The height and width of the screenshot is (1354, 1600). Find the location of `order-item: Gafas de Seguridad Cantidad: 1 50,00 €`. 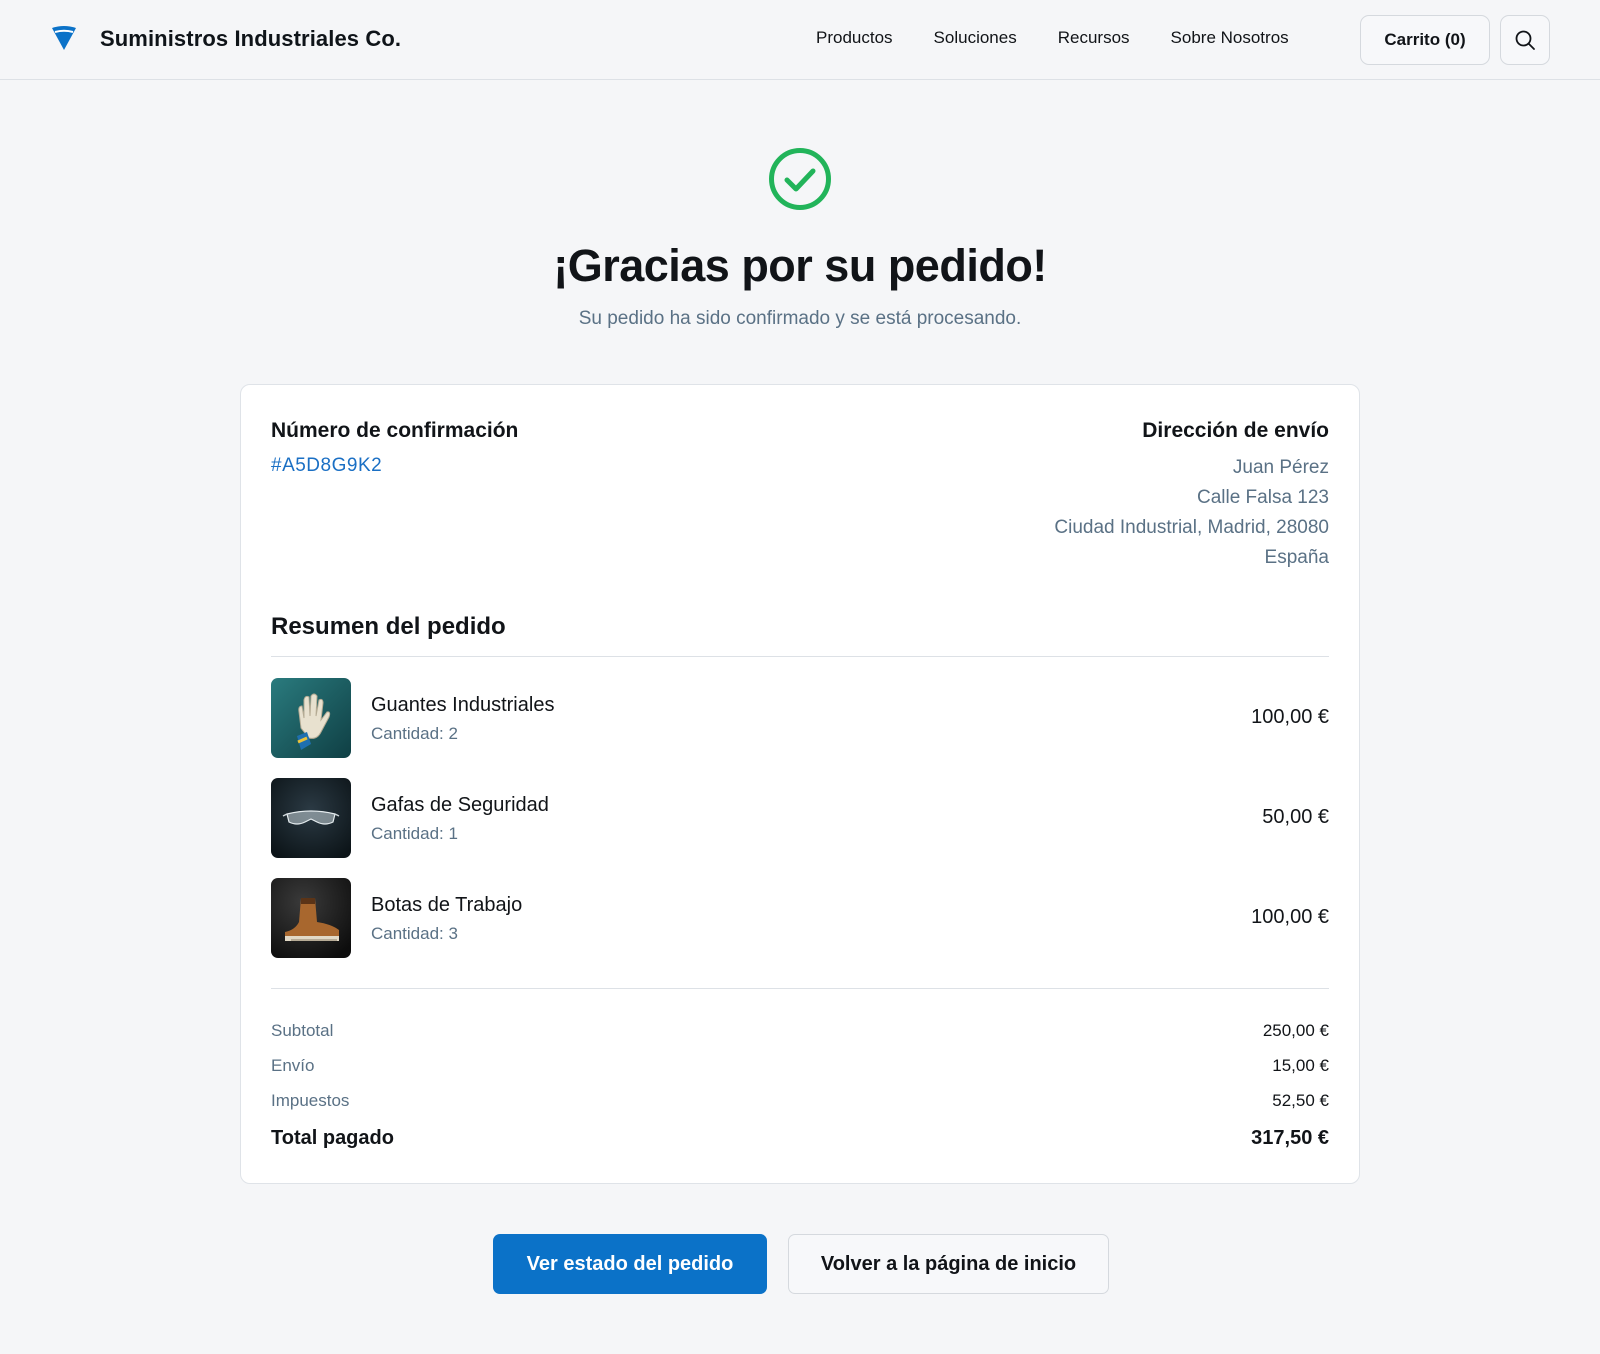

order-item: Gafas de Seguridad Cantidad: 1 50,00 € is located at coordinates (800, 818).